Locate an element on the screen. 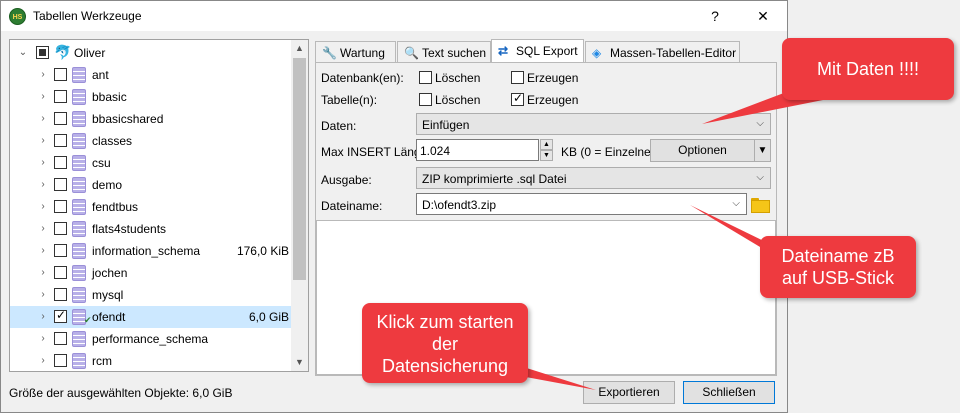 This screenshot has height=413, width=960. root-checkbox is located at coordinates (42, 52).